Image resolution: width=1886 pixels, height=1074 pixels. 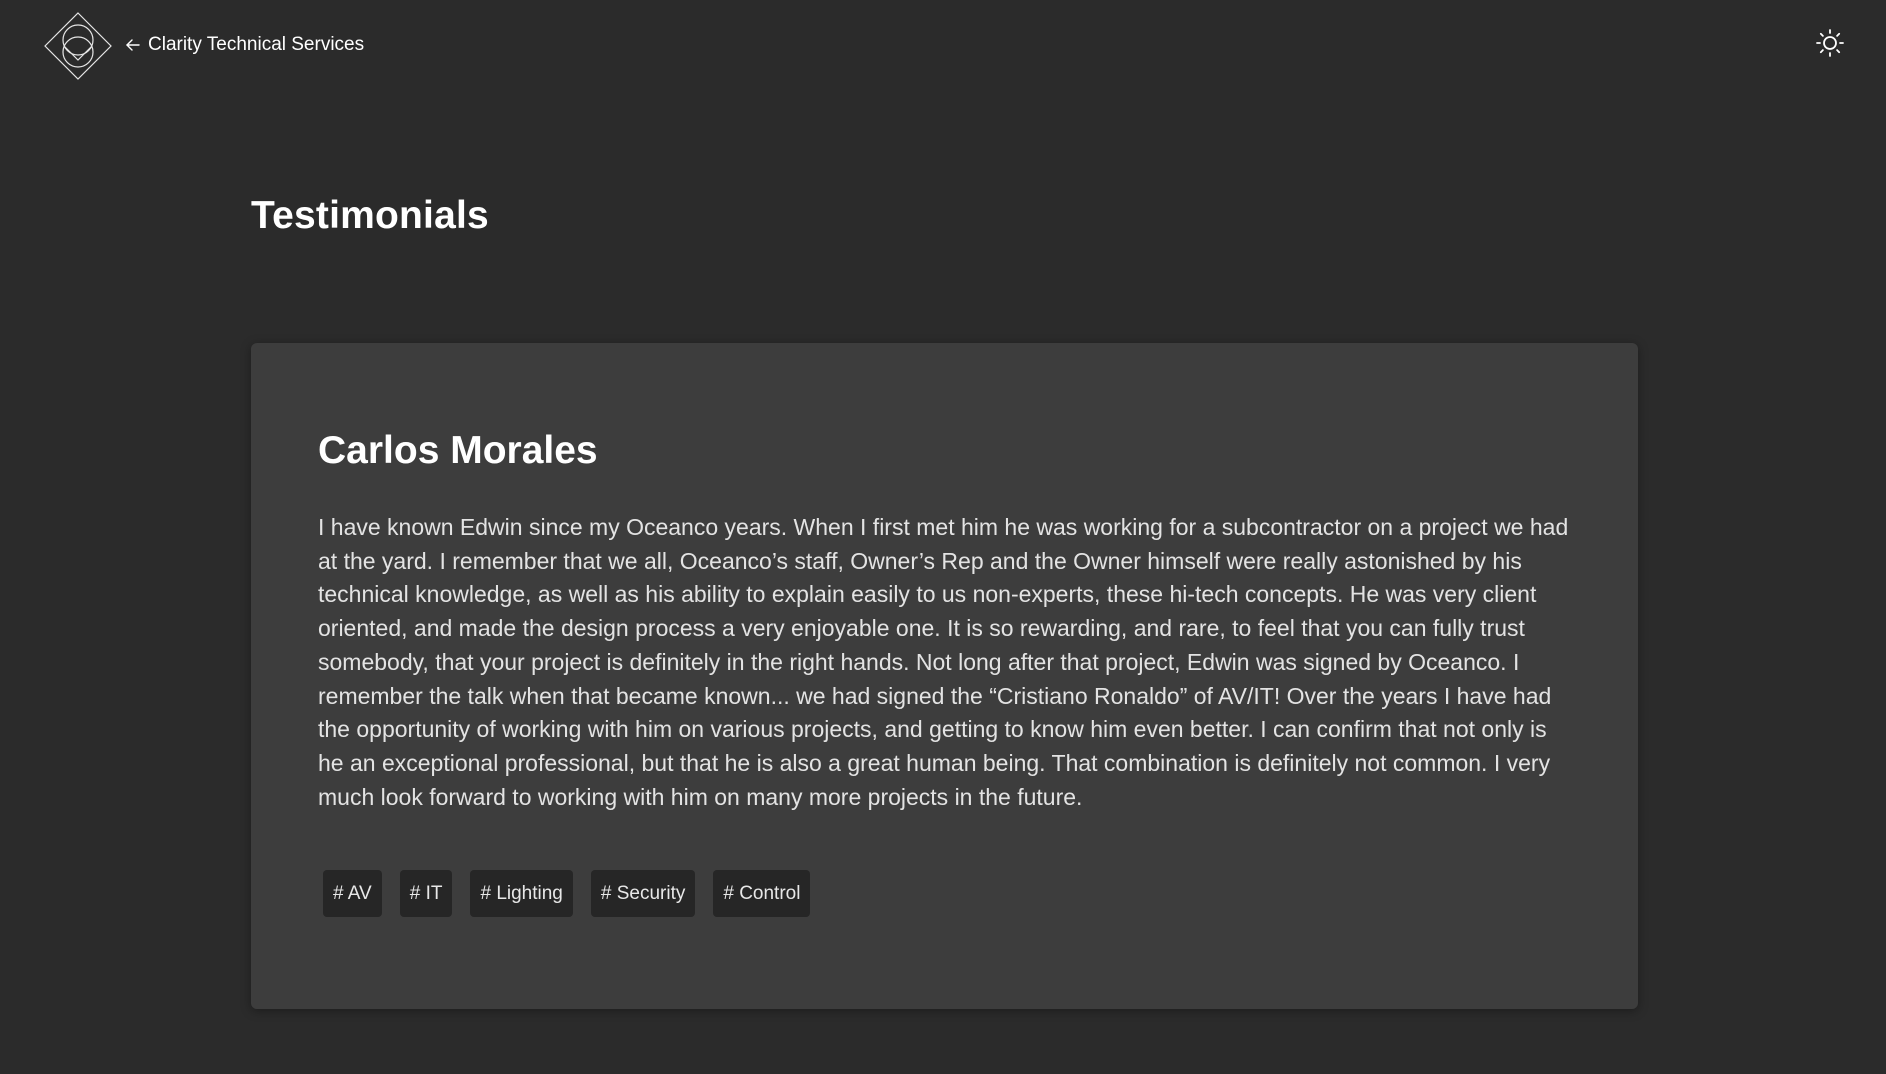 I want to click on tag-av: # AV, so click(x=352, y=894).